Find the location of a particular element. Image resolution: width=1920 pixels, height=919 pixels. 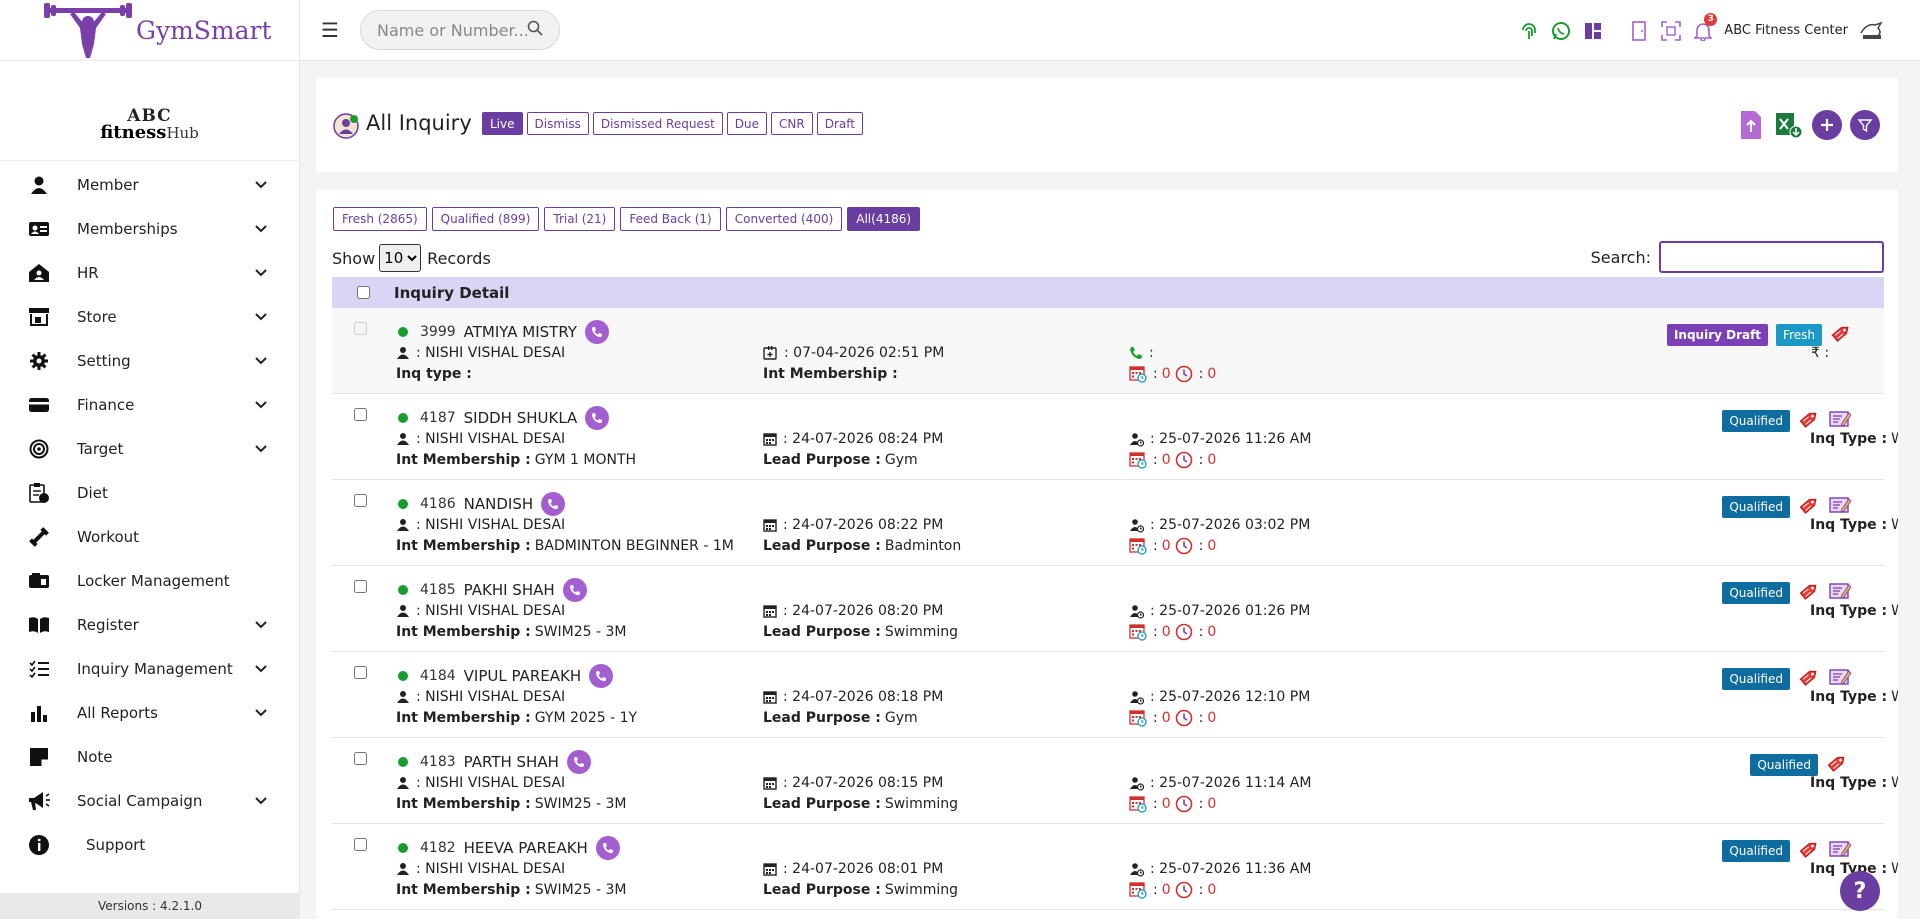

sidebar-item-social-campaign: Social Campaign is located at coordinates (149, 801).